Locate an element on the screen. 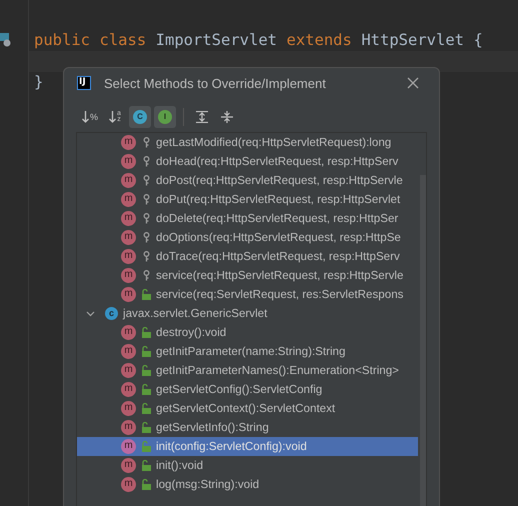  chevron-icon is located at coordinates (90, 313).